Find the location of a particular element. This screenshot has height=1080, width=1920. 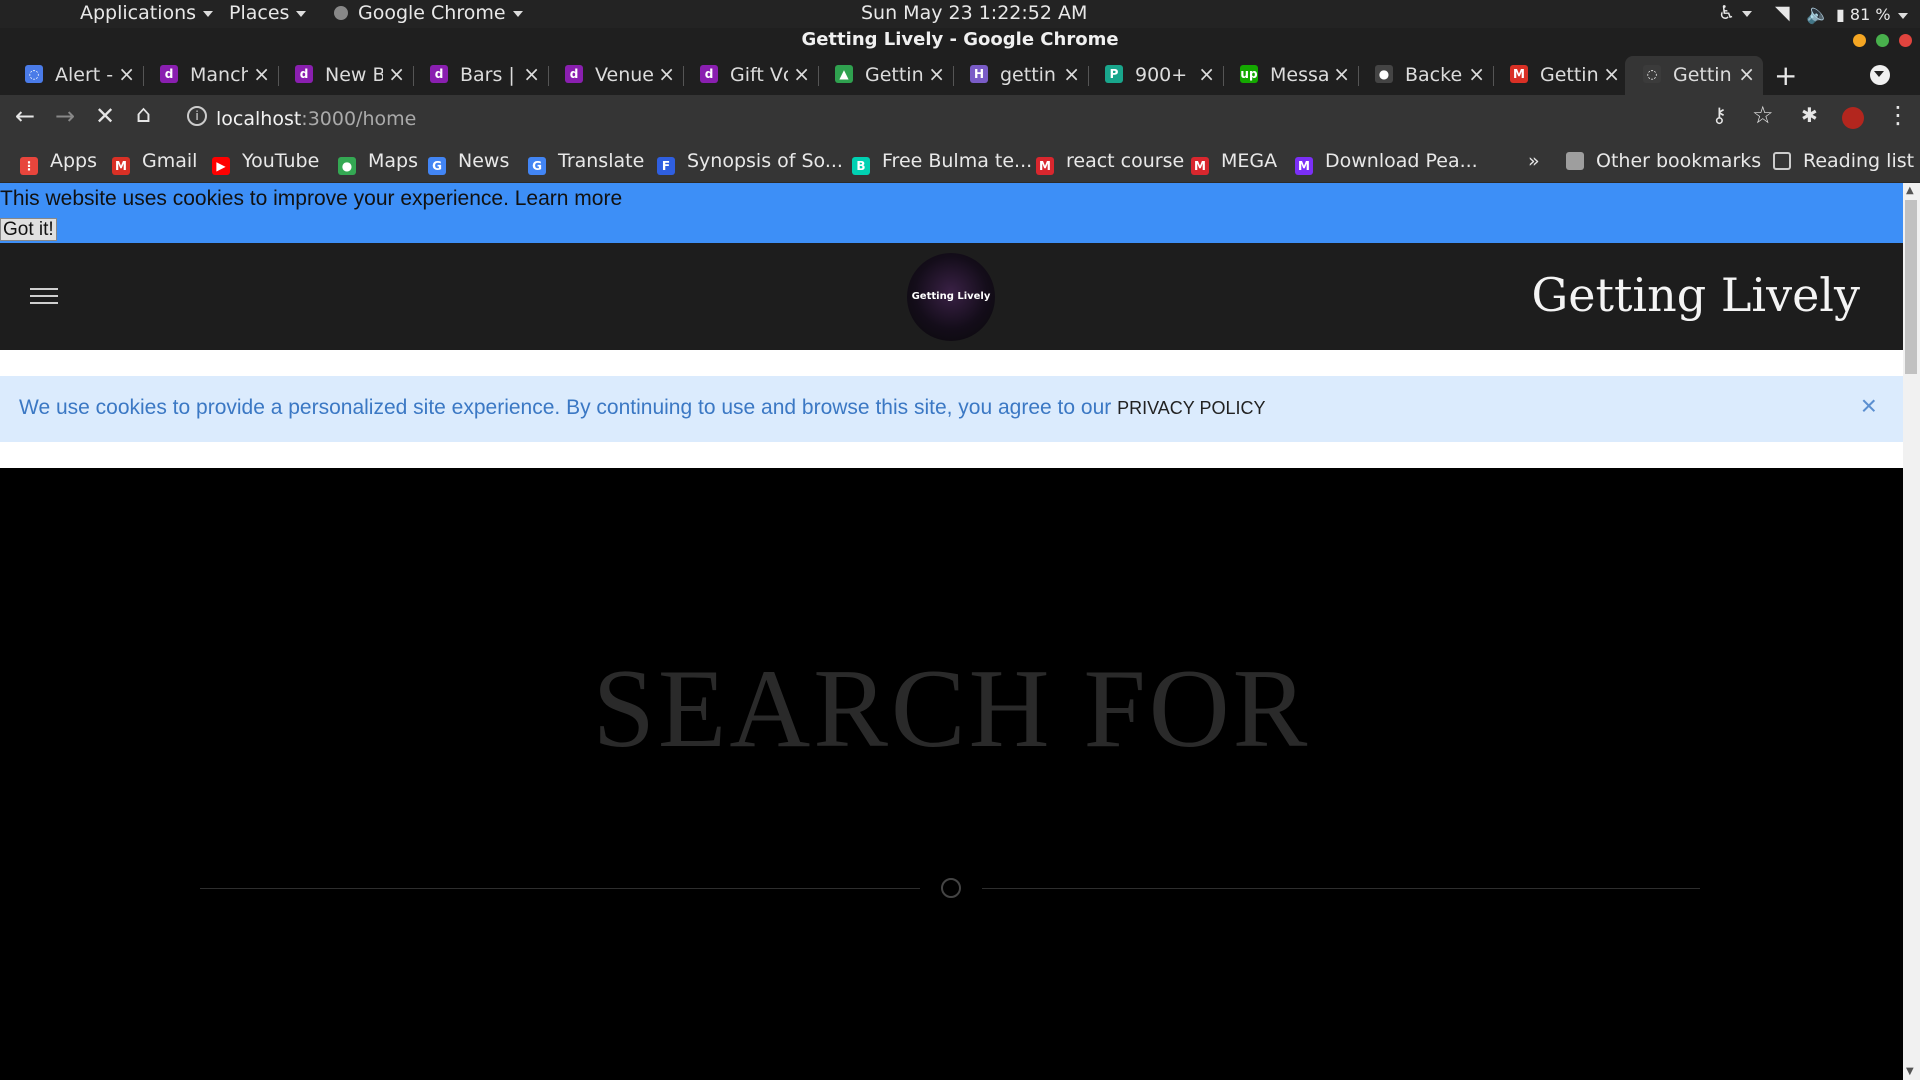

scroll-up-icon: ▲ is located at coordinates (1910, 190).